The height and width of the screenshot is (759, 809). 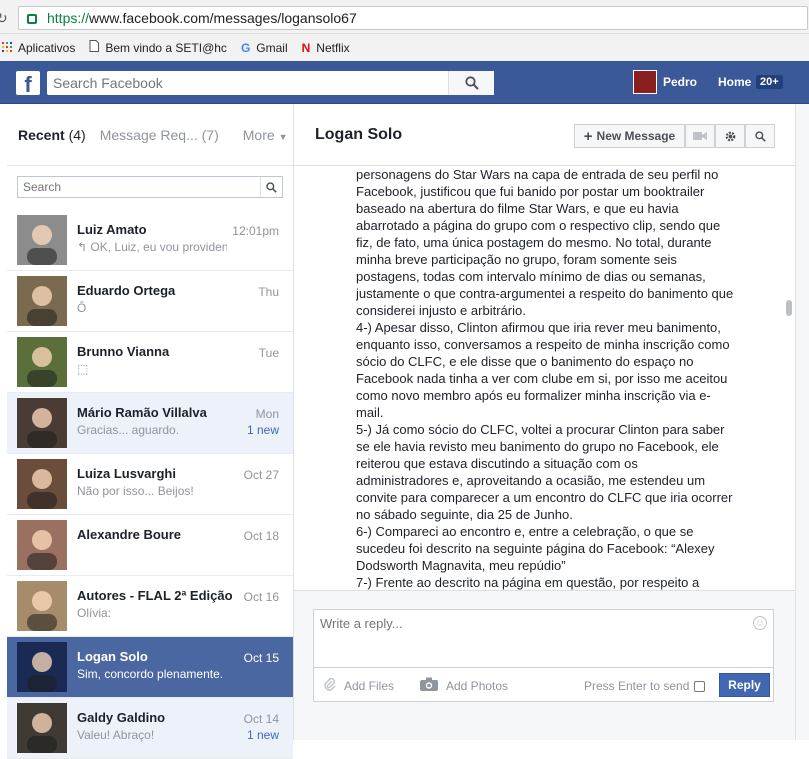 What do you see at coordinates (700, 686) in the screenshot?
I see `press-enter-checkbox` at bounding box center [700, 686].